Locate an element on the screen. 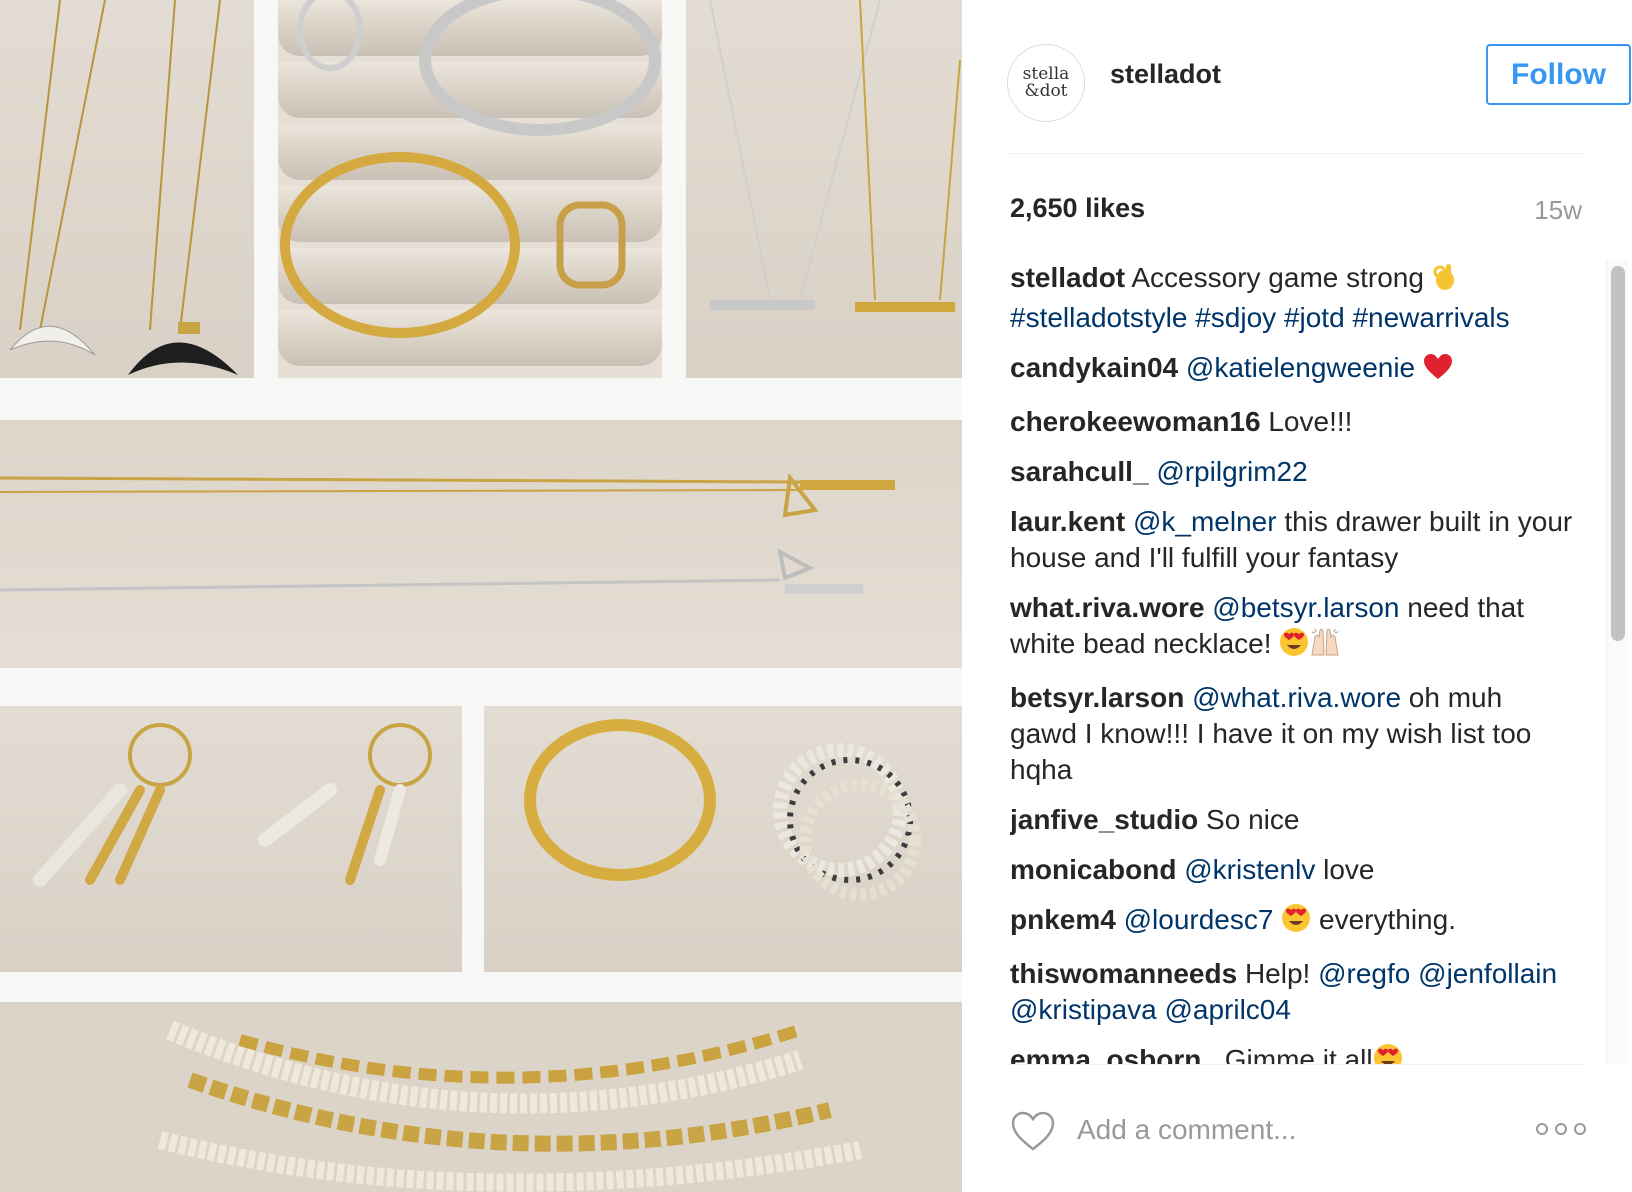 The height and width of the screenshot is (1192, 1632). mention-link: @betsyr.larson is located at coordinates (1305, 607).